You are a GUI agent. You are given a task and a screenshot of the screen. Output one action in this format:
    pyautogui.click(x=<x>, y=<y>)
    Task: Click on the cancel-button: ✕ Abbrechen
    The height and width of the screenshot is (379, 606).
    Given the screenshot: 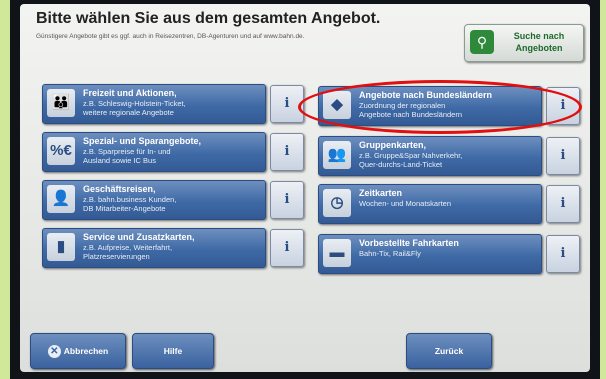 What is the action you would take?
    pyautogui.click(x=78, y=351)
    